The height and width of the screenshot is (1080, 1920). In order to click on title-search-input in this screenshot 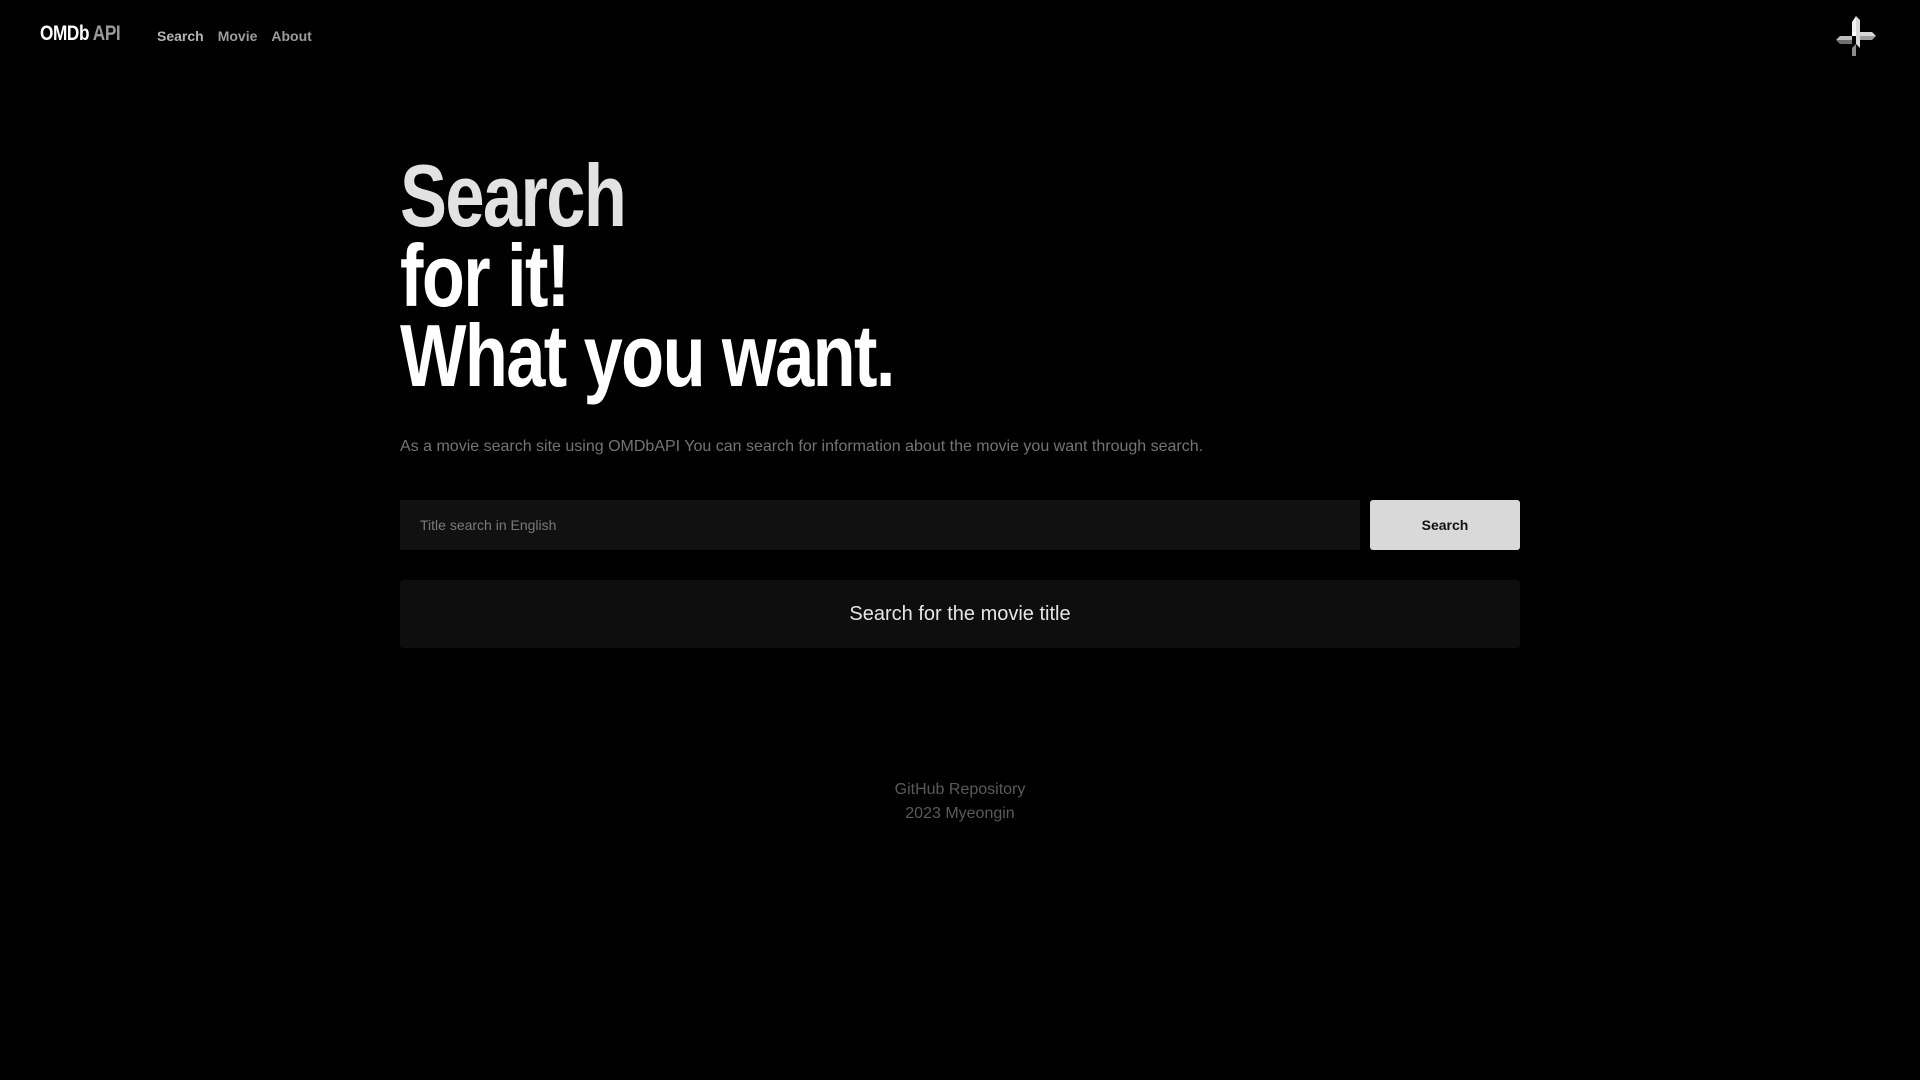, I will do `click(880, 525)`.